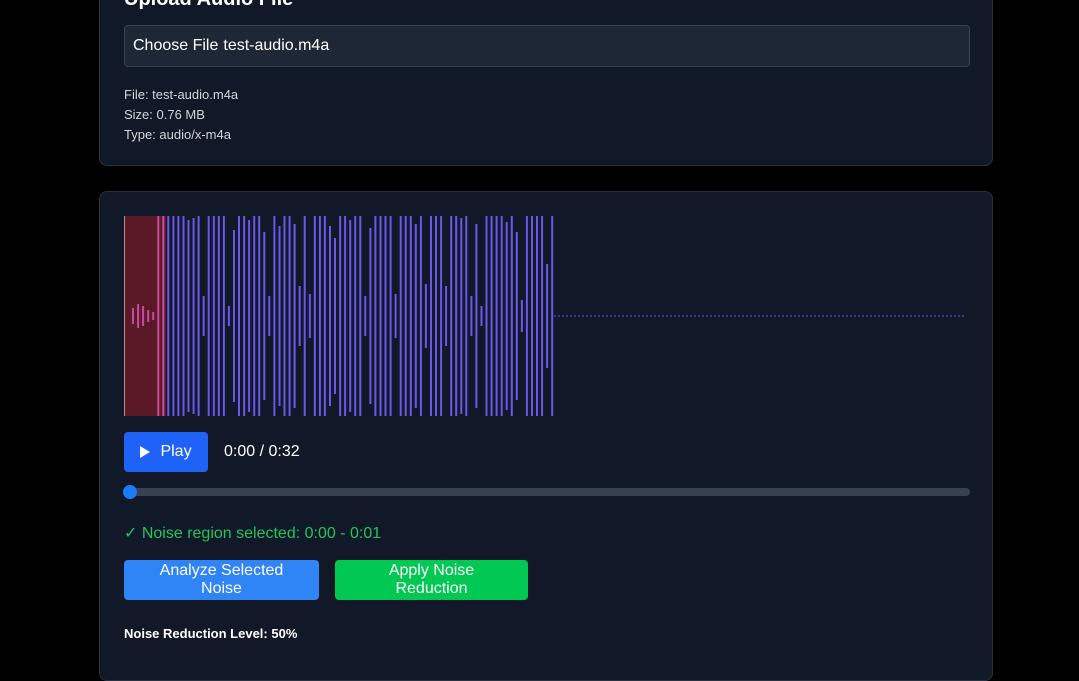 The width and height of the screenshot is (1079, 681). I want to click on play-label: Play, so click(176, 451).